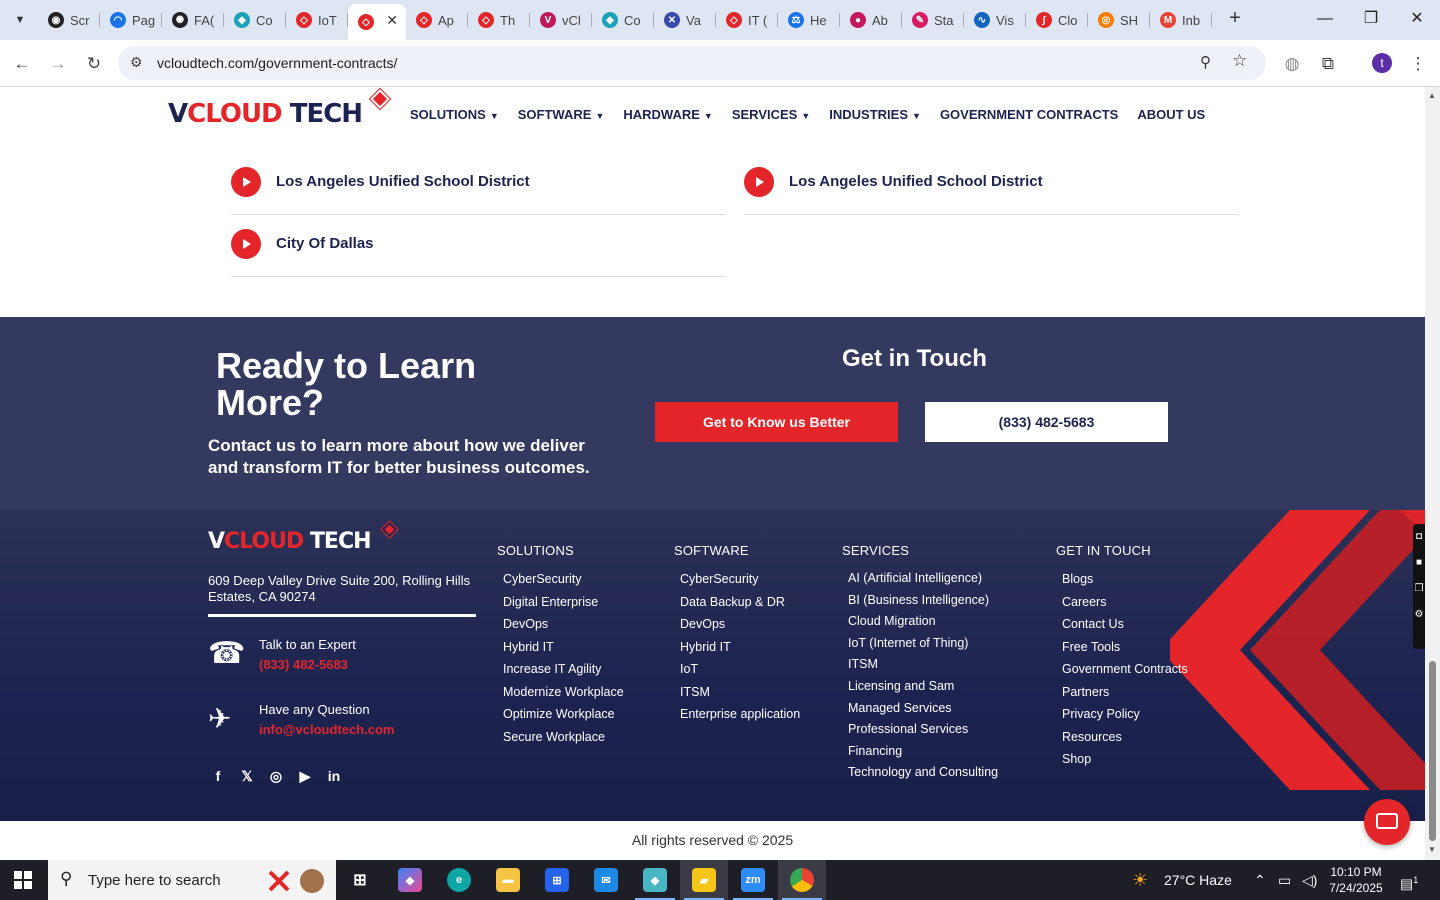 The image size is (1440, 900). Describe the element at coordinates (1417, 19) in the screenshot. I see `close-window-icon: ✕` at that location.